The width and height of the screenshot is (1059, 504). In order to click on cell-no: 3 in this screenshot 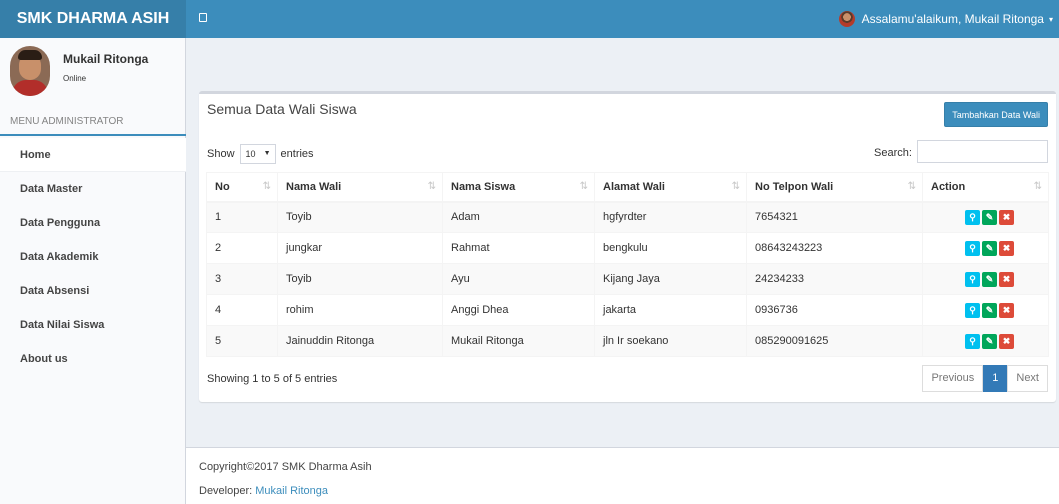, I will do `click(242, 279)`.